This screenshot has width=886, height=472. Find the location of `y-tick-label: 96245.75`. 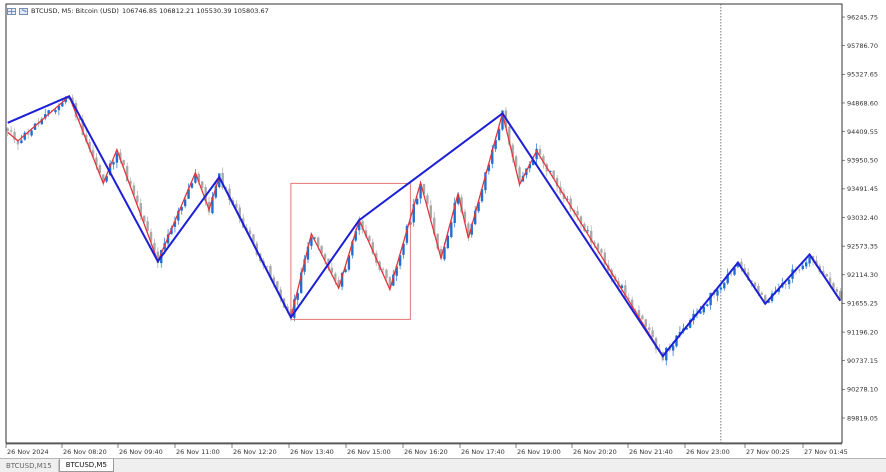

y-tick-label: 96245.75 is located at coordinates (862, 17).